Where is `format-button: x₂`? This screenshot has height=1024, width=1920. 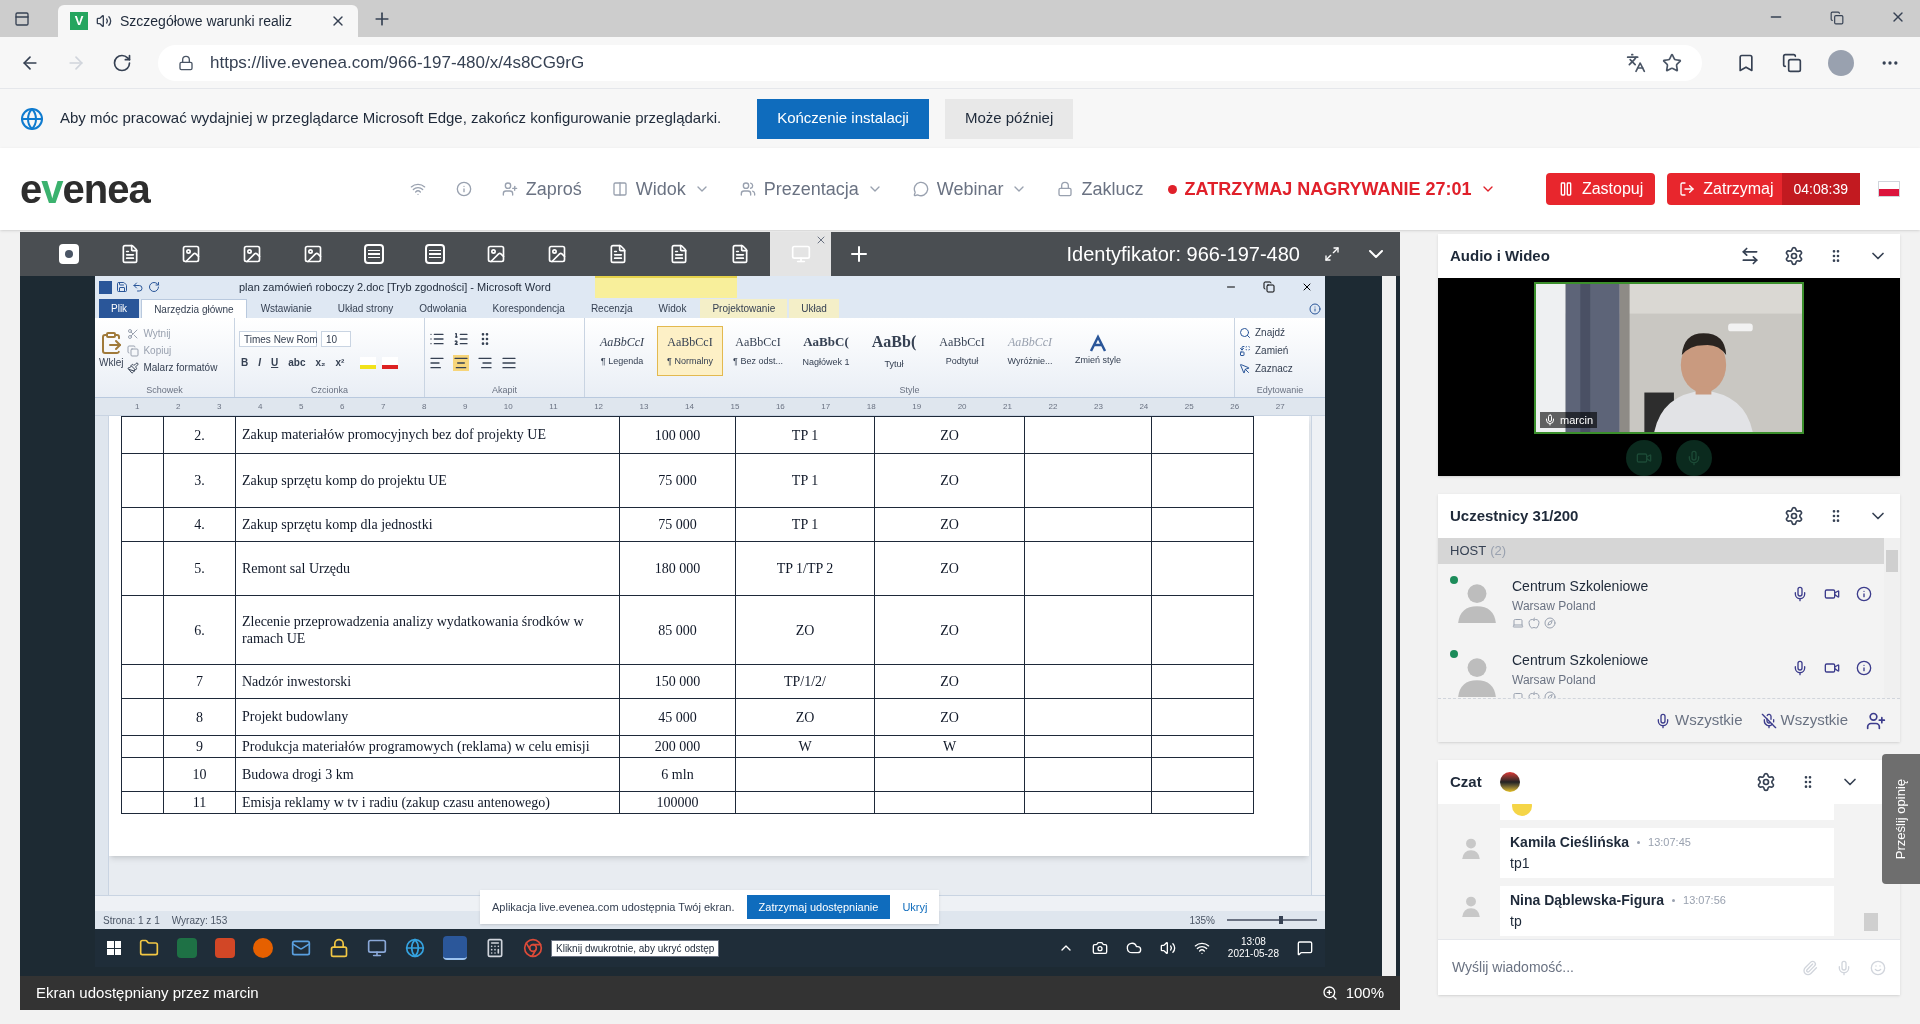
format-button: x₂ is located at coordinates (320, 363).